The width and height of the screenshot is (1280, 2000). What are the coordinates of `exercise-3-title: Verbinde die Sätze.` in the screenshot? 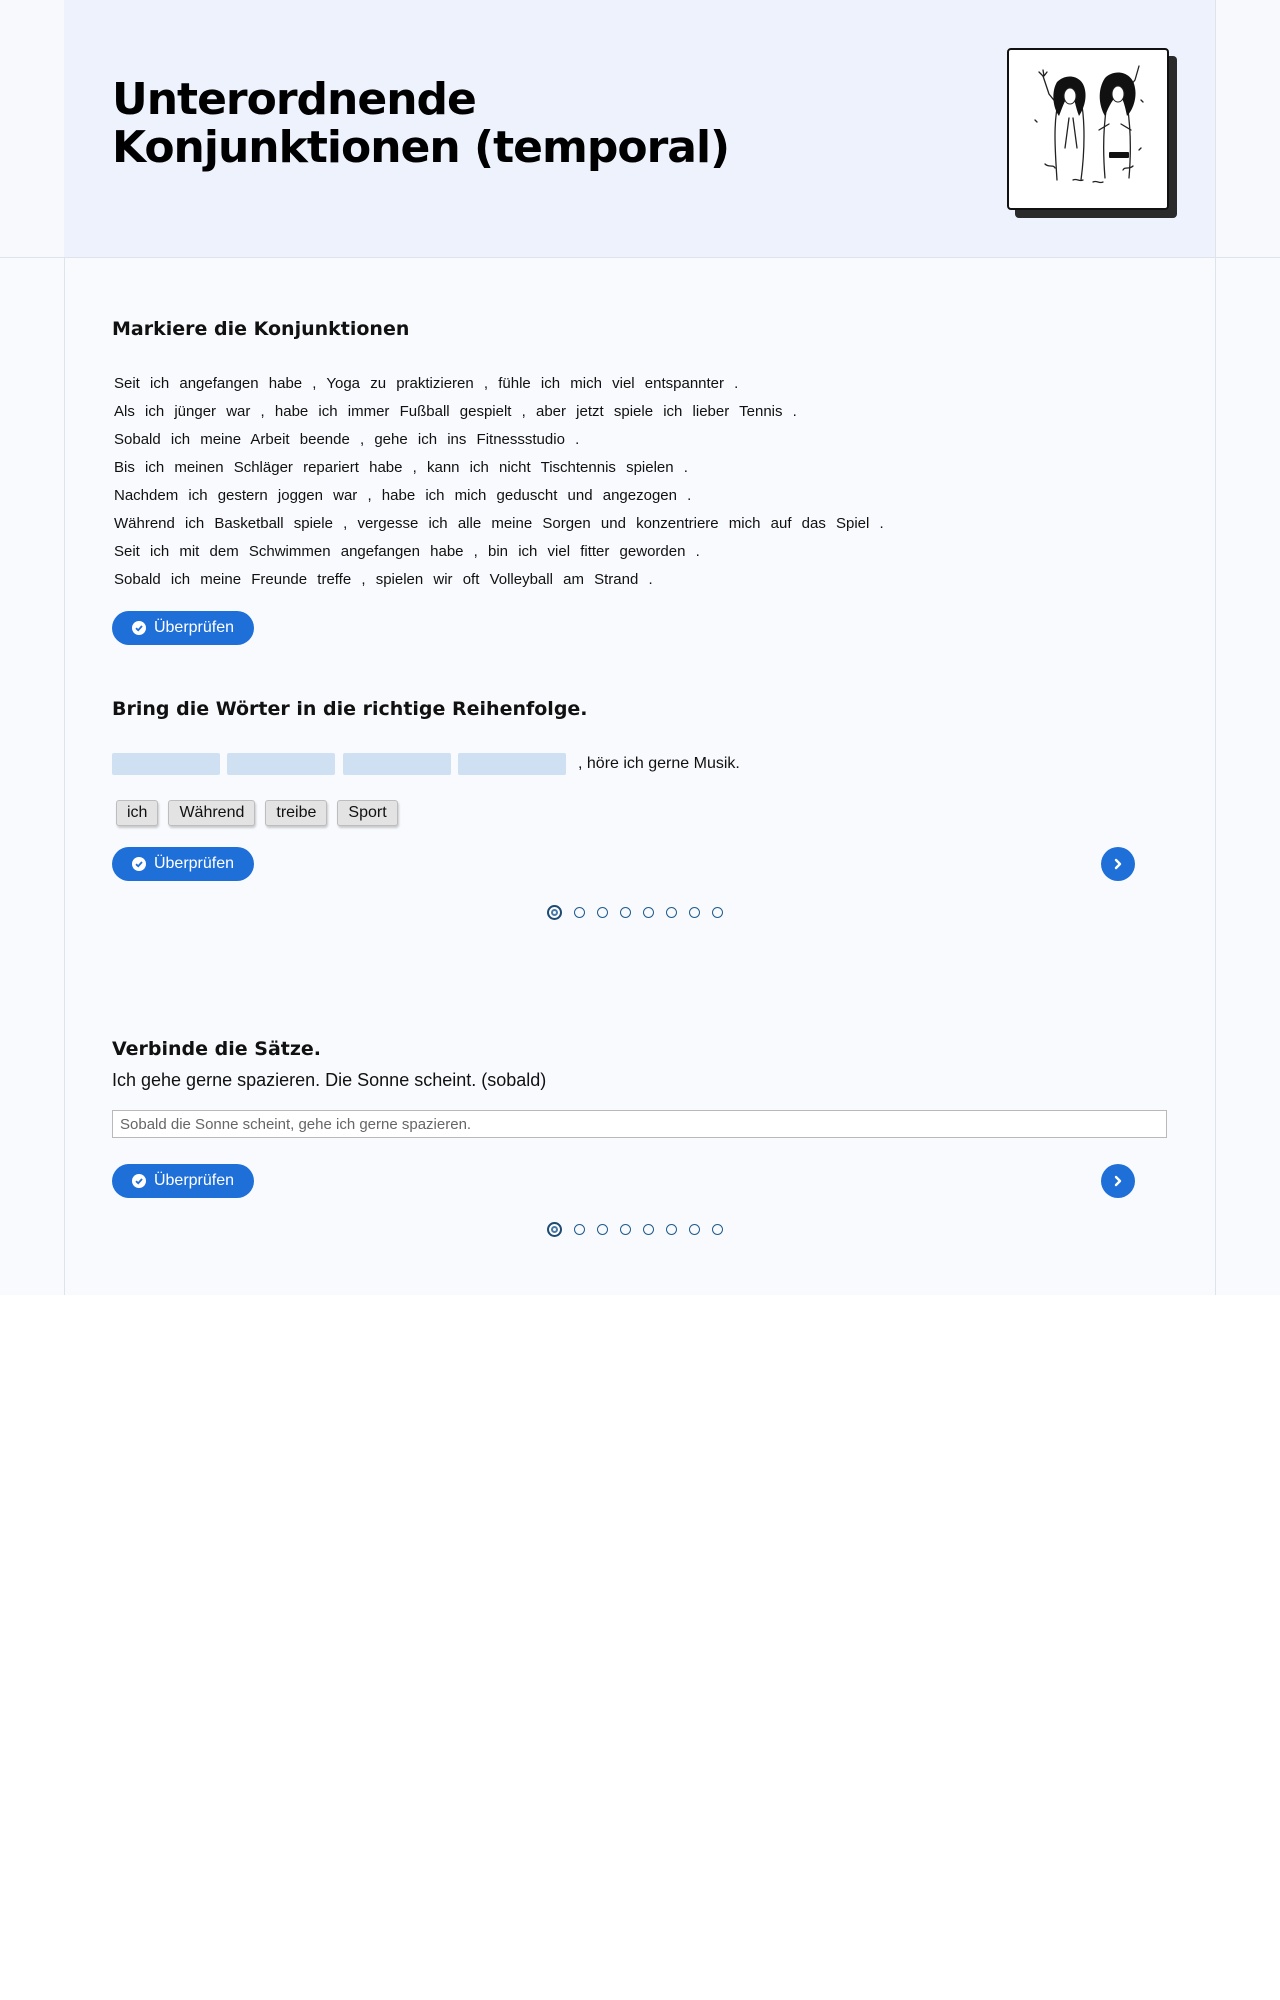 It's located at (217, 1049).